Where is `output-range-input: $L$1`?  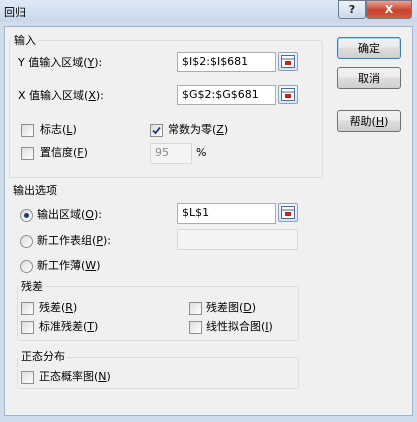
output-range-input: $L$1 is located at coordinates (226, 213).